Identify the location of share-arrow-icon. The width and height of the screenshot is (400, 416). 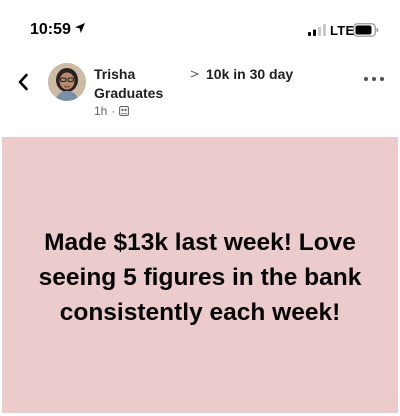
(195, 74).